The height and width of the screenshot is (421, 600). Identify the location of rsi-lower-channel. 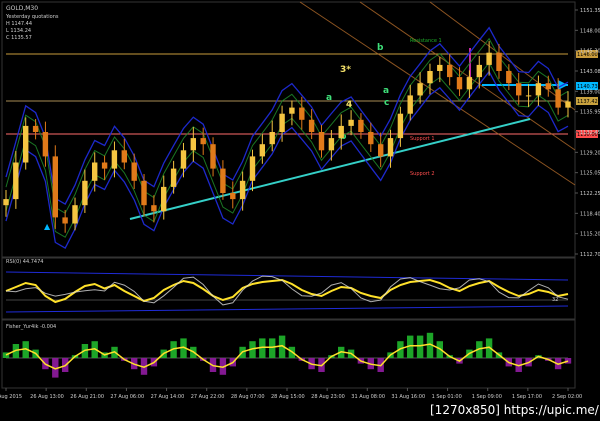
(287, 309).